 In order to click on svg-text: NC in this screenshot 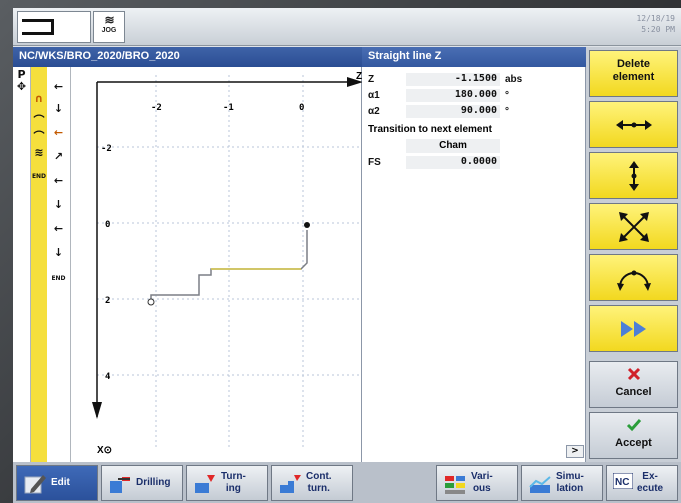, I will do `click(622, 482)`.